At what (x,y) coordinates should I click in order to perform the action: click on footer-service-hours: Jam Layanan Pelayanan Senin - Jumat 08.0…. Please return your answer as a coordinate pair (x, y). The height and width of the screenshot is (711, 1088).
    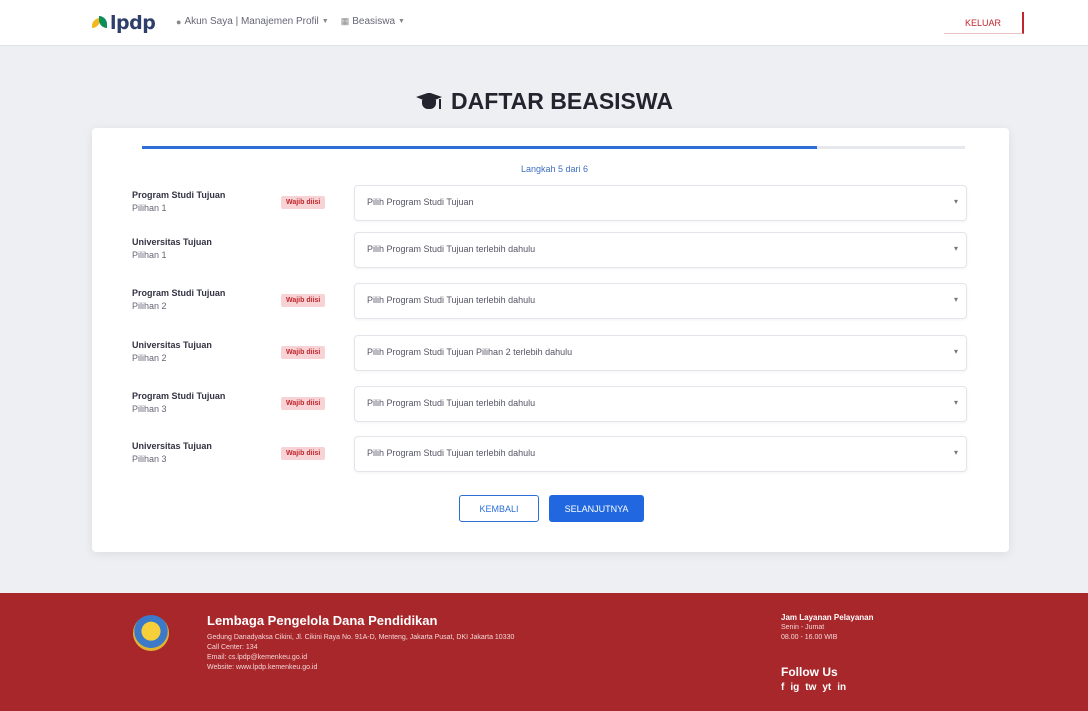
    Looking at the image, I should click on (827, 627).